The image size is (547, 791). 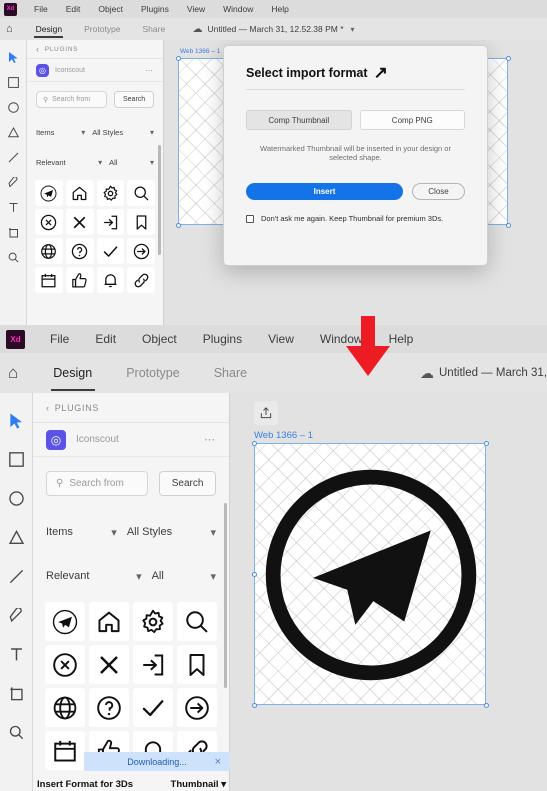 What do you see at coordinates (483, 373) in the screenshot?
I see `document-title-bottom: ☁ Untitled — March 31, 12.5` at bounding box center [483, 373].